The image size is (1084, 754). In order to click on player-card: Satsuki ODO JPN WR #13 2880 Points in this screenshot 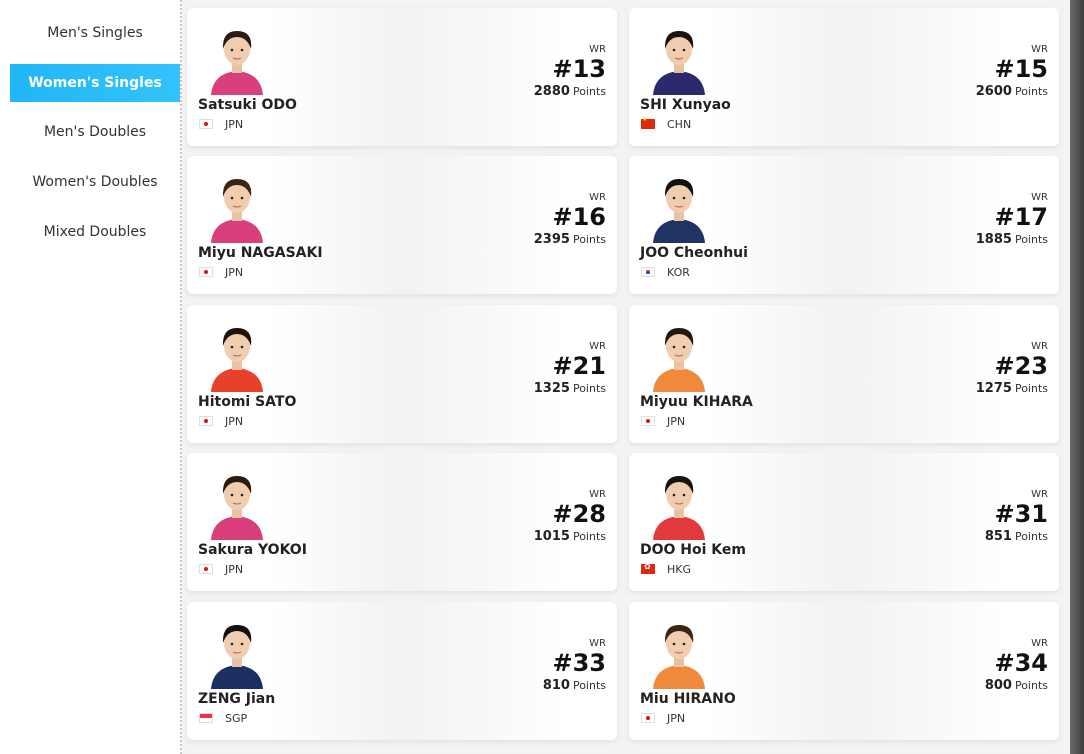, I will do `click(402, 77)`.